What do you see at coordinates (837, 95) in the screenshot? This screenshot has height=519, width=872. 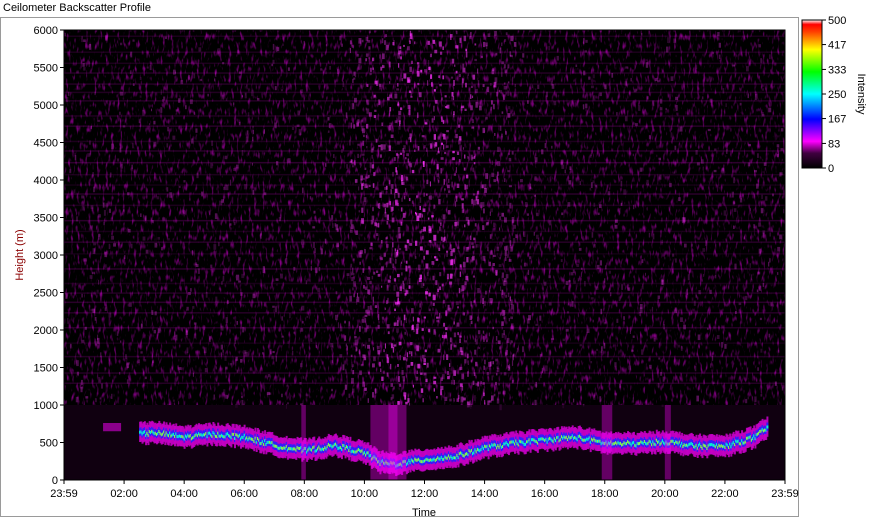 I see `cb-tick-label-250: 250` at bounding box center [837, 95].